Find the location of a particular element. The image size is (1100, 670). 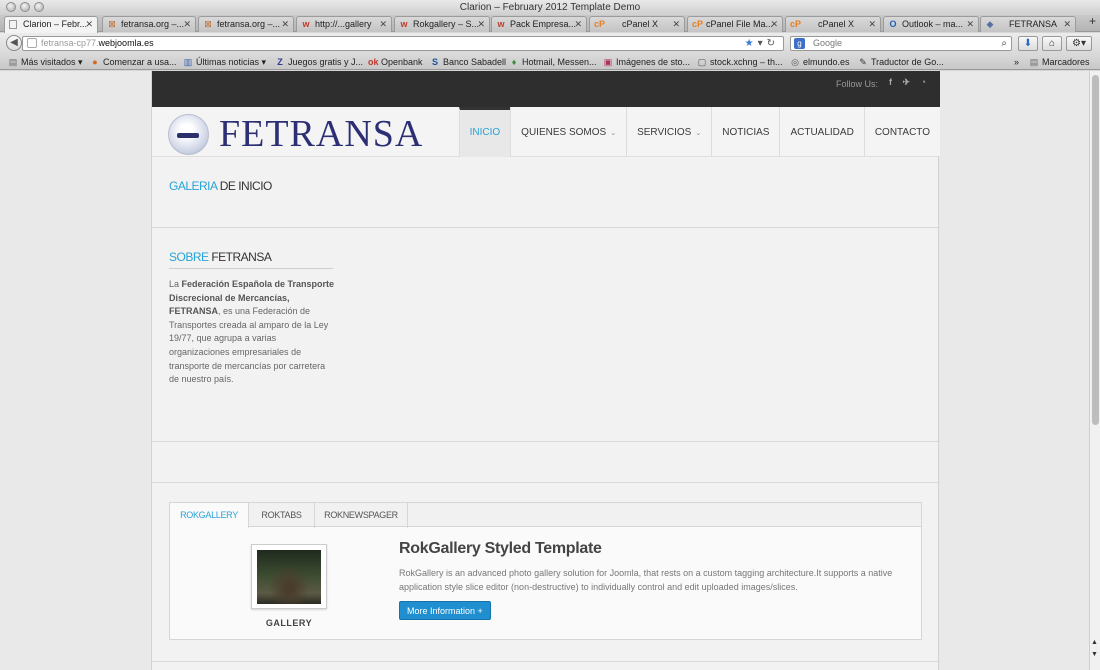

menu-label: SERVICIOS is located at coordinates (664, 132).